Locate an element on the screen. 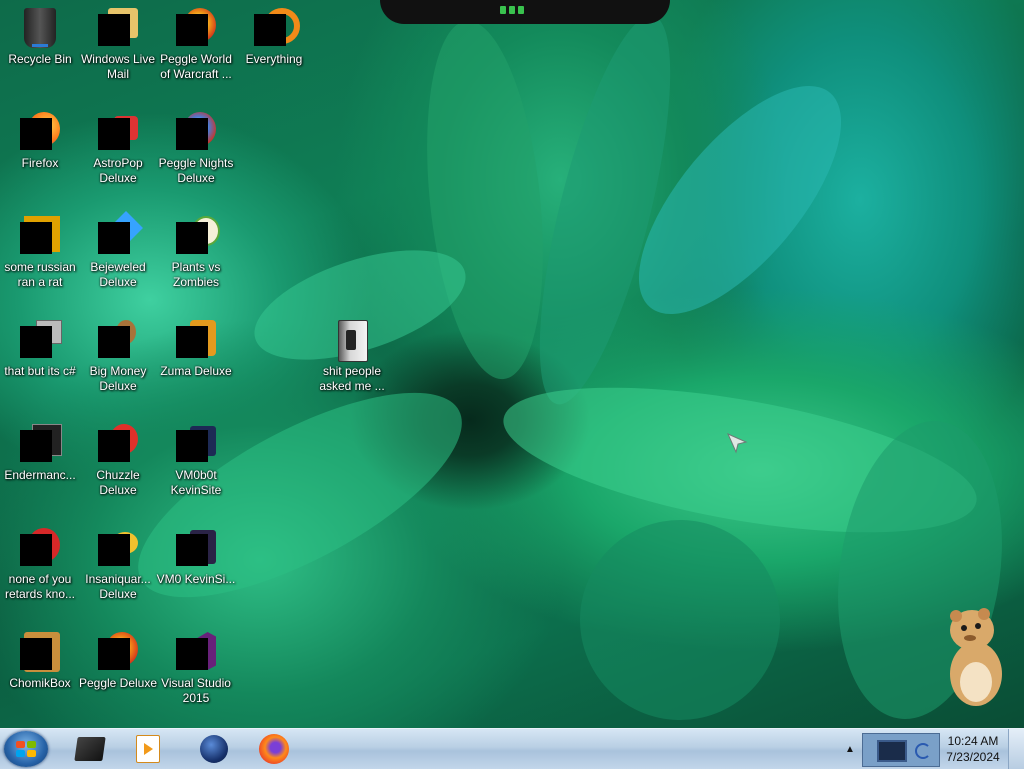 Image resolution: width=1024 pixels, height=769 pixels. recycle-bin-icon is located at coordinates (40, 28).